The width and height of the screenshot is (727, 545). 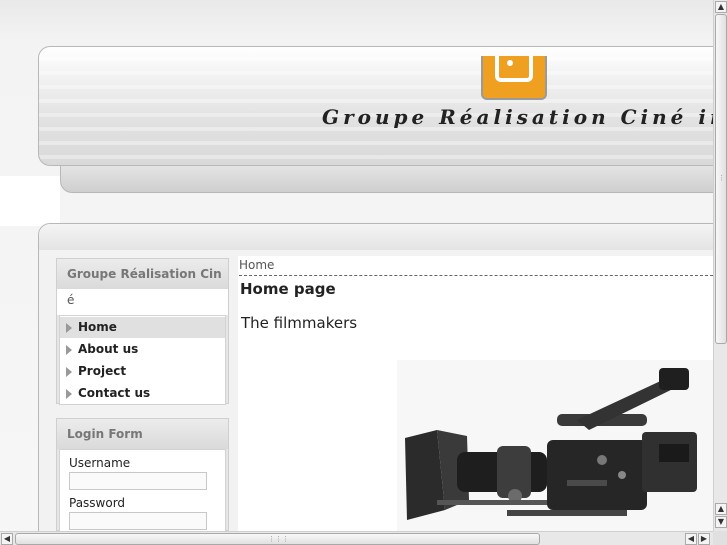 I want to click on logo-dot, so click(x=510, y=63).